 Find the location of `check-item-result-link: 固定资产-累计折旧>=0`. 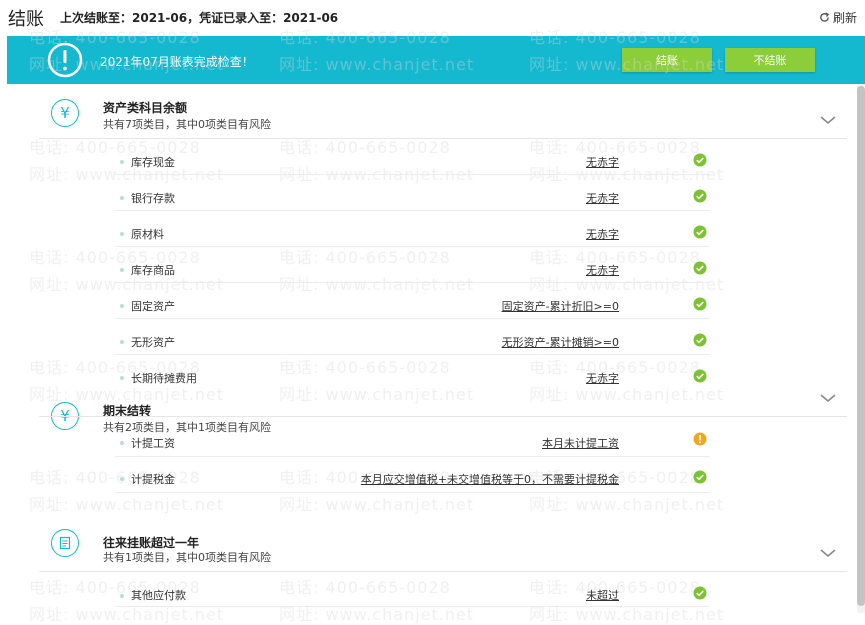

check-item-result-link: 固定资产-累计折旧>=0 is located at coordinates (560, 306).